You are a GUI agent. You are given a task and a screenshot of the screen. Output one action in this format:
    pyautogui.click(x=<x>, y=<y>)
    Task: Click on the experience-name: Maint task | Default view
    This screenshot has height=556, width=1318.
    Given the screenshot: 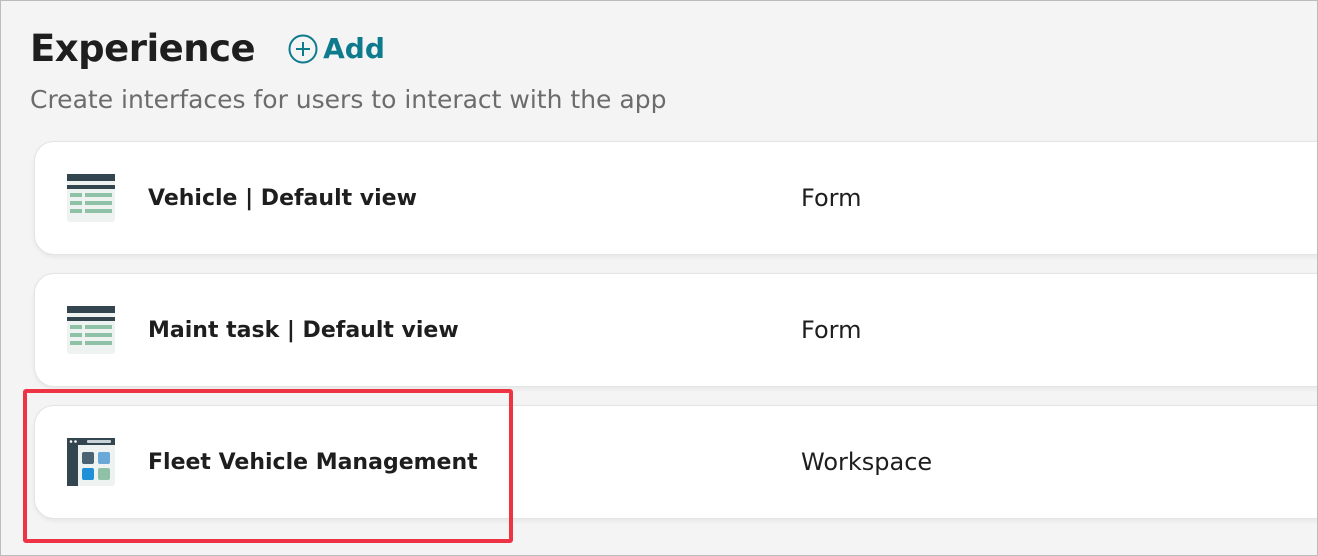 What is the action you would take?
    pyautogui.click(x=303, y=330)
    